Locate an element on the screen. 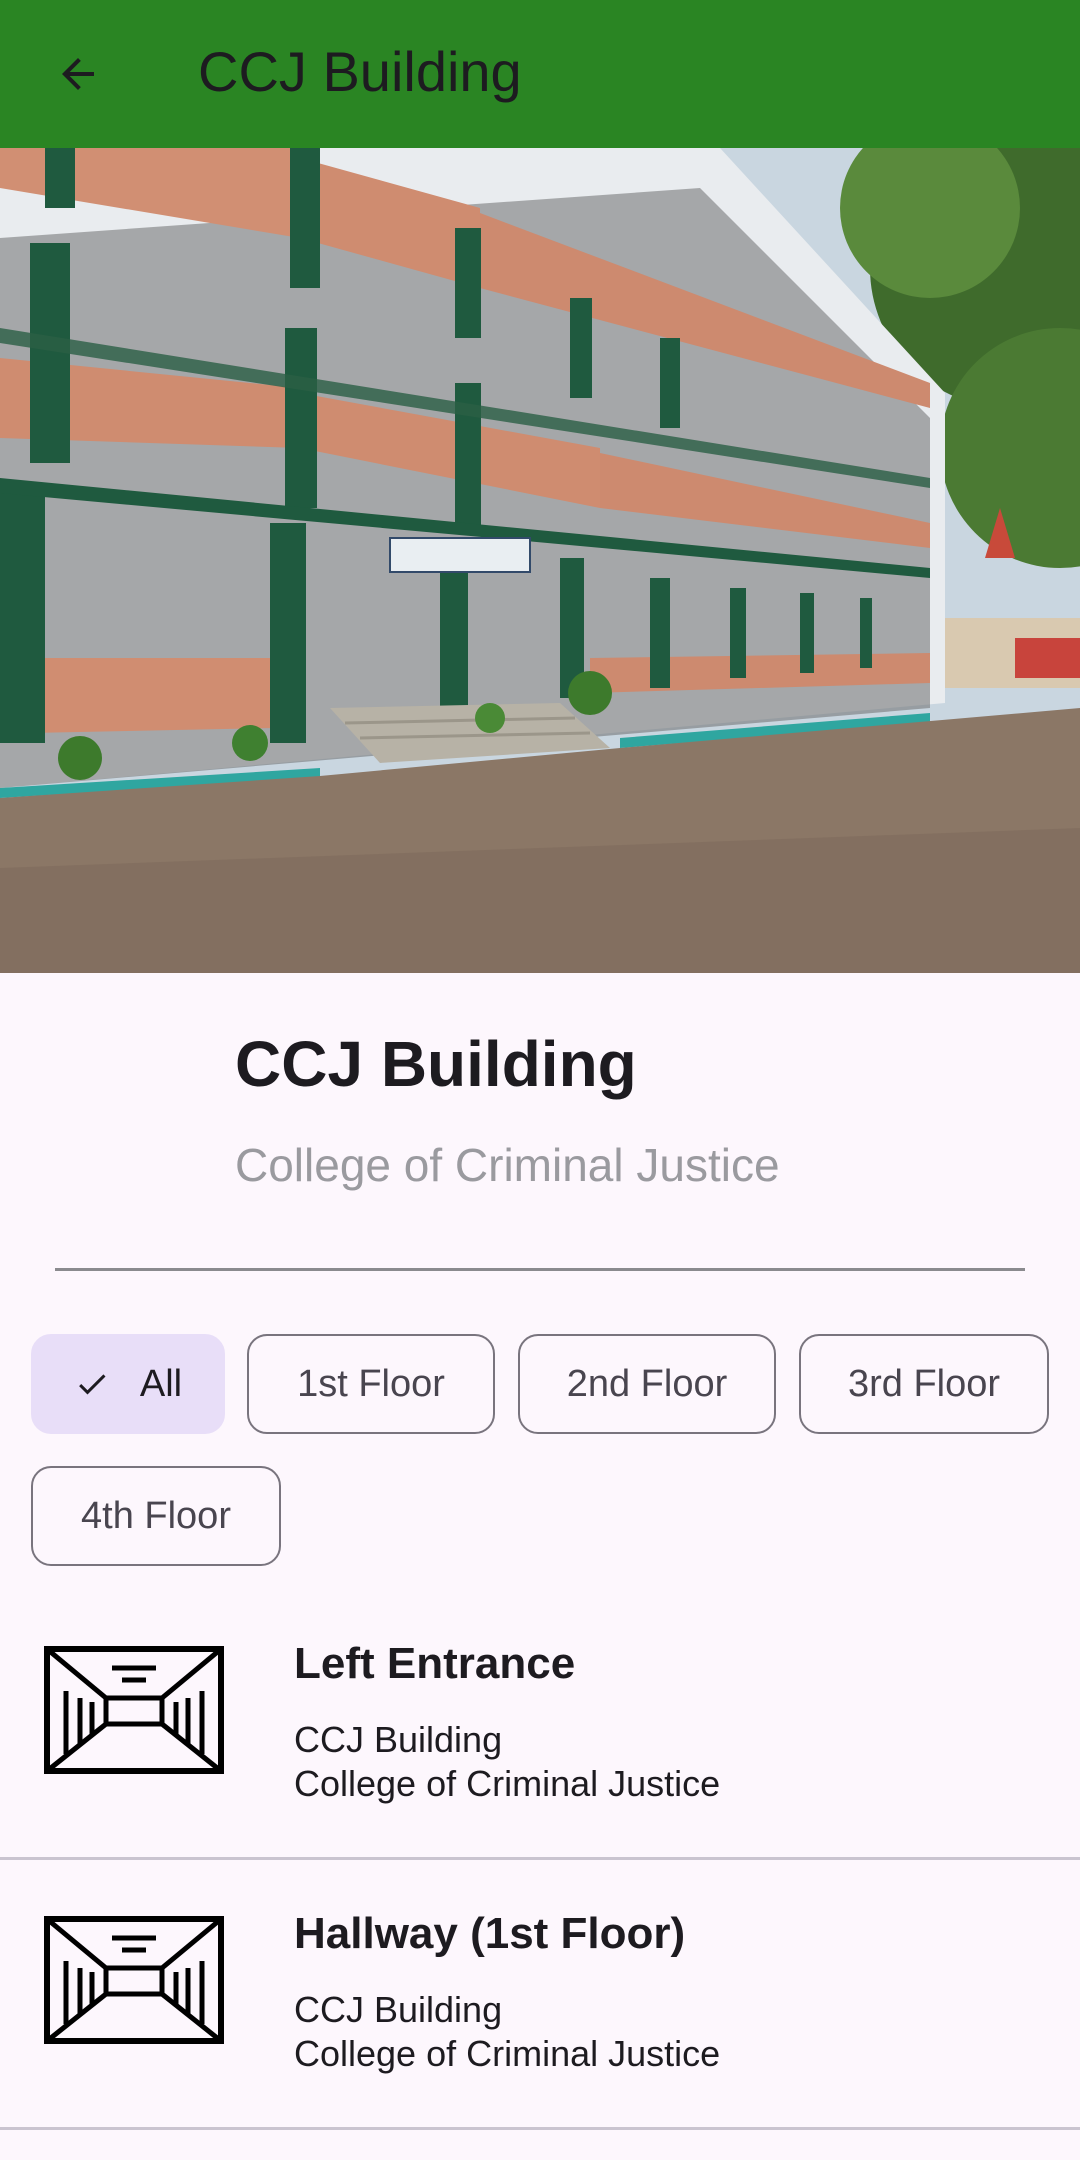 The width and height of the screenshot is (1080, 2160). filter-chip-label: 1st Floor is located at coordinates (371, 1383).